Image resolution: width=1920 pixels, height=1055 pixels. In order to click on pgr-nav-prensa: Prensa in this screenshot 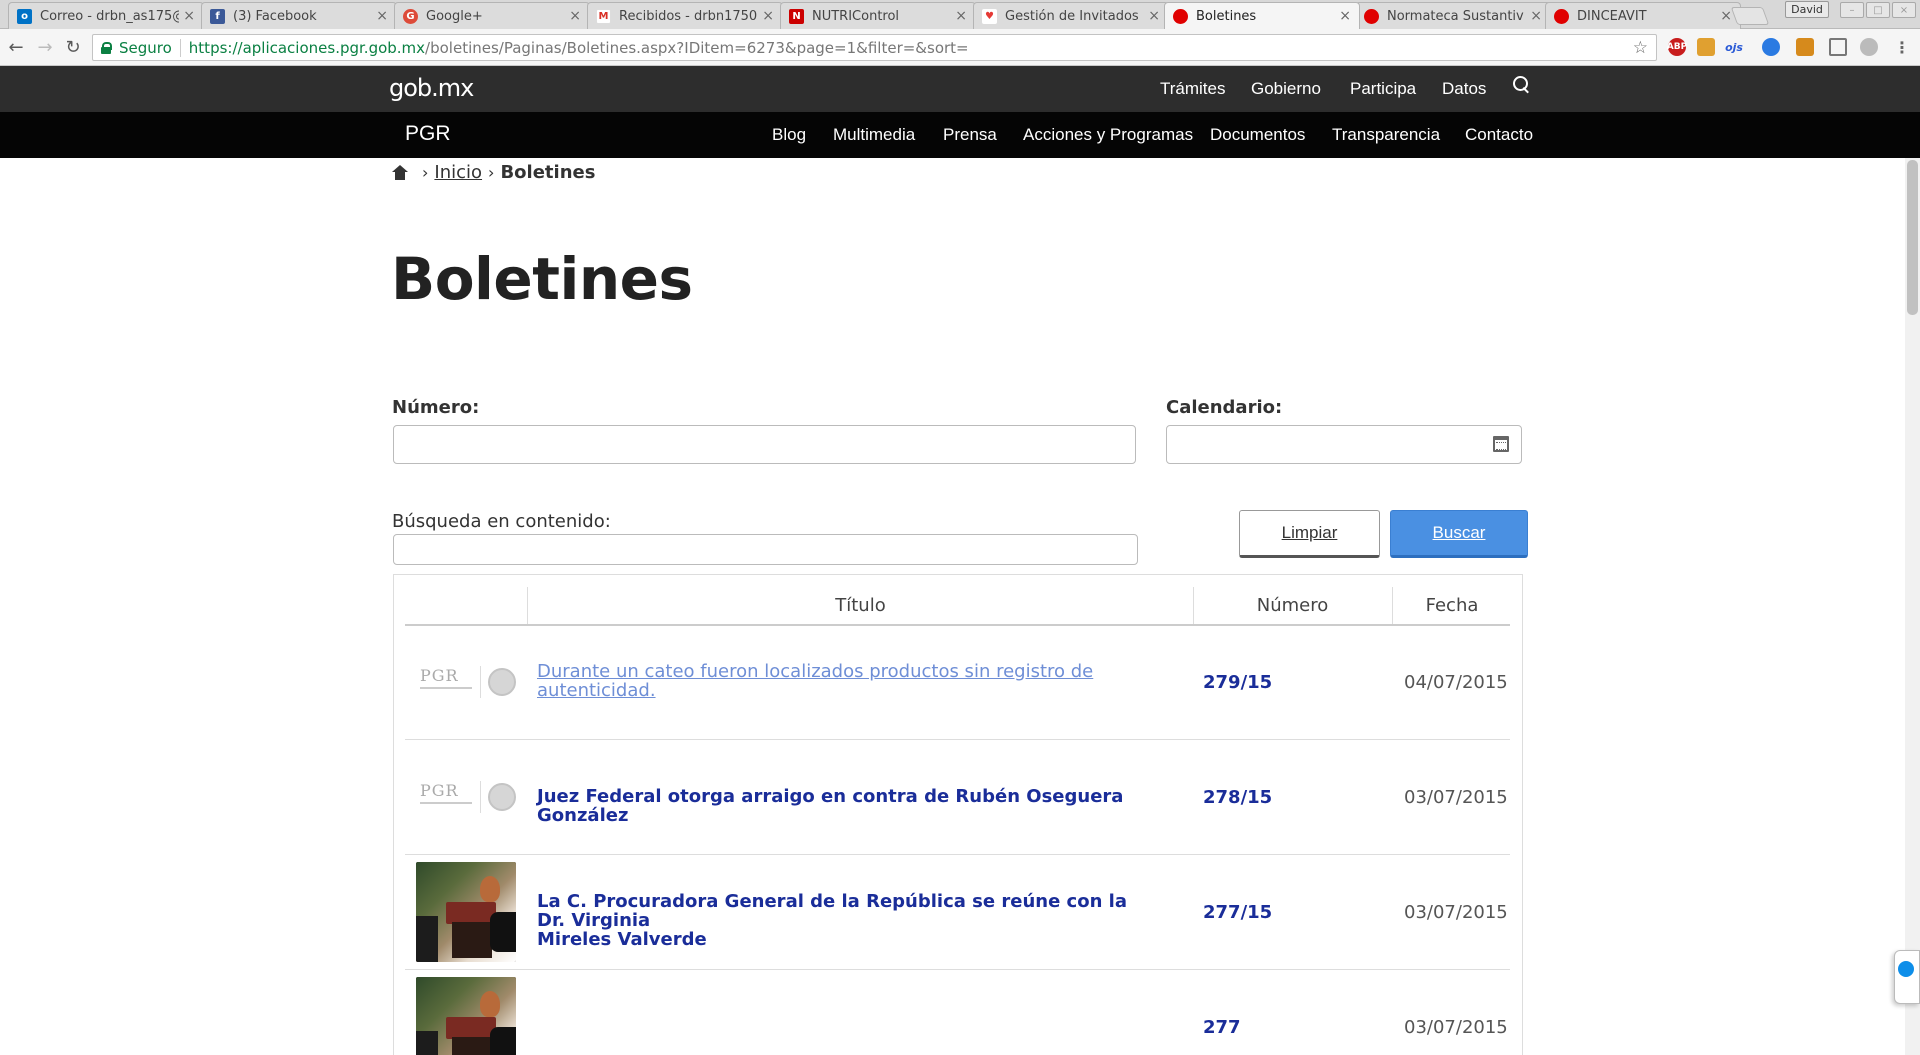, I will do `click(970, 135)`.